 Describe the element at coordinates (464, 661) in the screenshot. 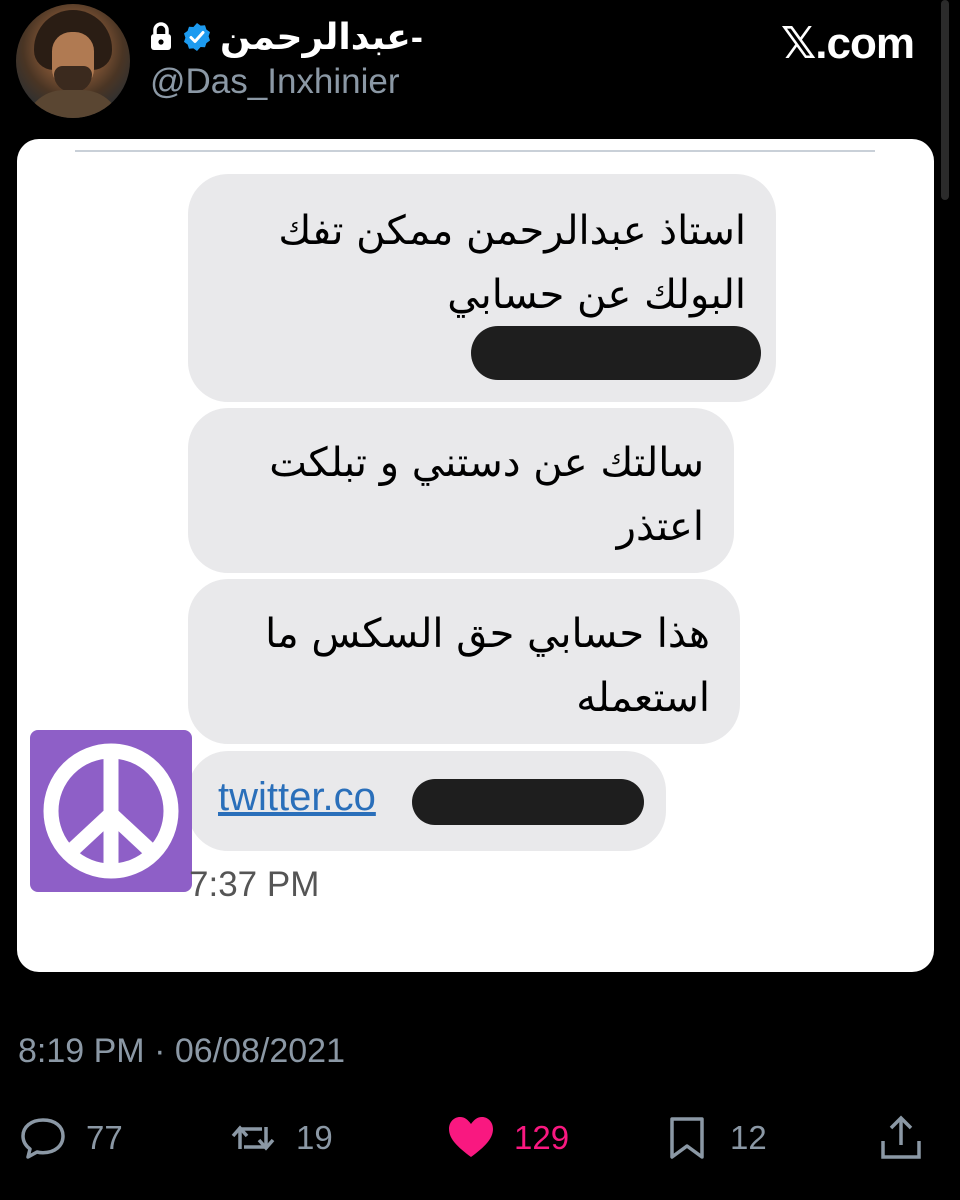

I see `message-bubble: هذا حسابي حق السكس ما استعمله` at that location.